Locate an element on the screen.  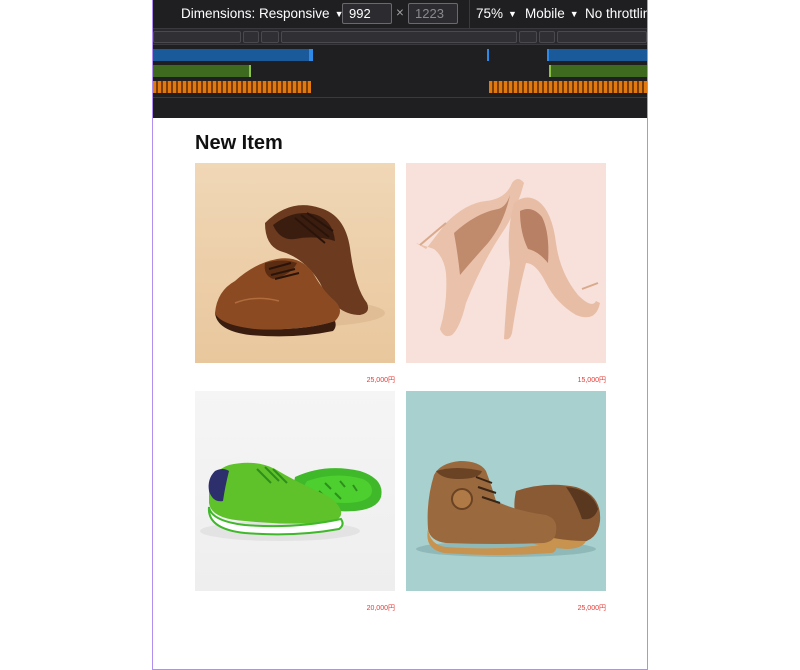
times-icon: × is located at coordinates (400, 12).